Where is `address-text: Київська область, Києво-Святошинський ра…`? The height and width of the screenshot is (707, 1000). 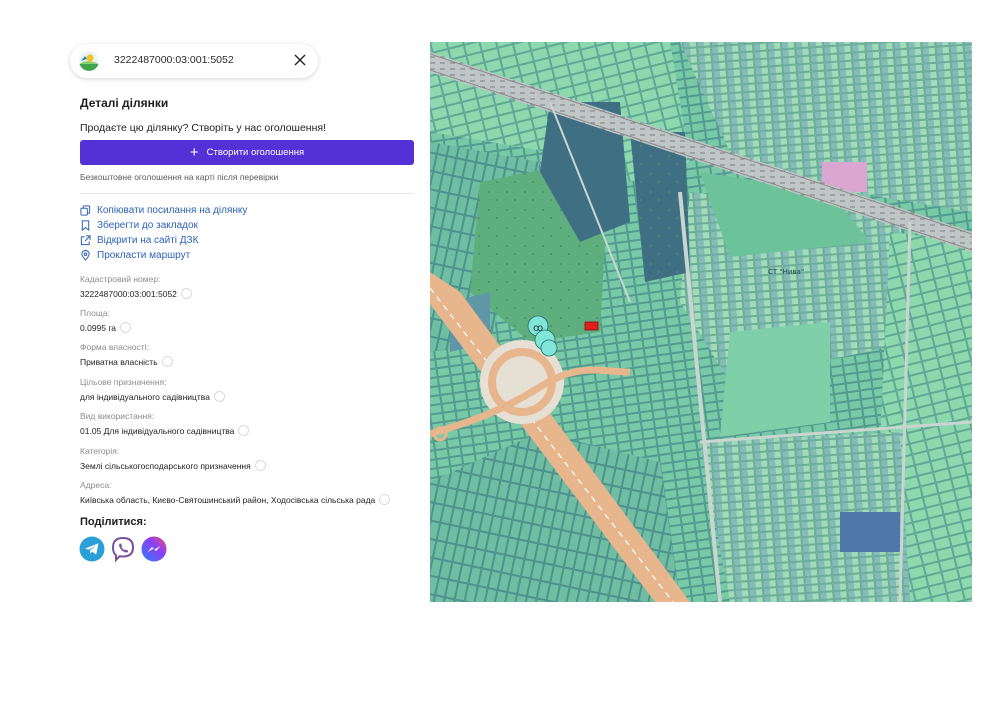 address-text: Київська область, Києво-Святошинський ра… is located at coordinates (228, 499).